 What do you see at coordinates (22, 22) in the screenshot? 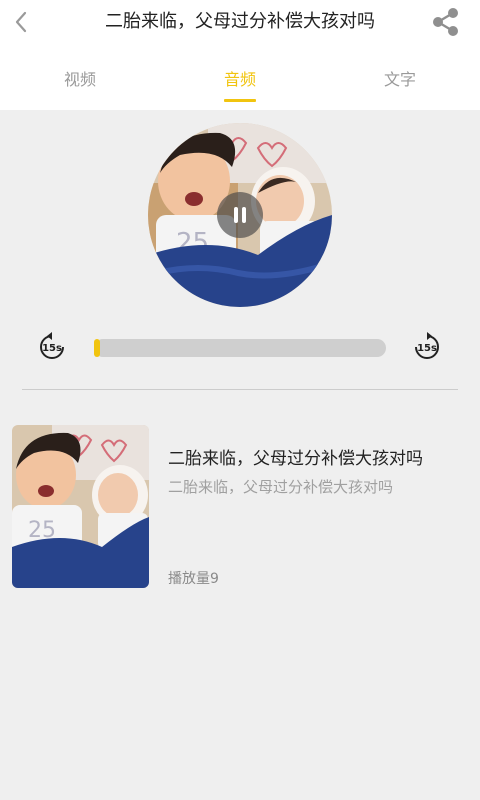
I see `chevron-left-icon` at bounding box center [22, 22].